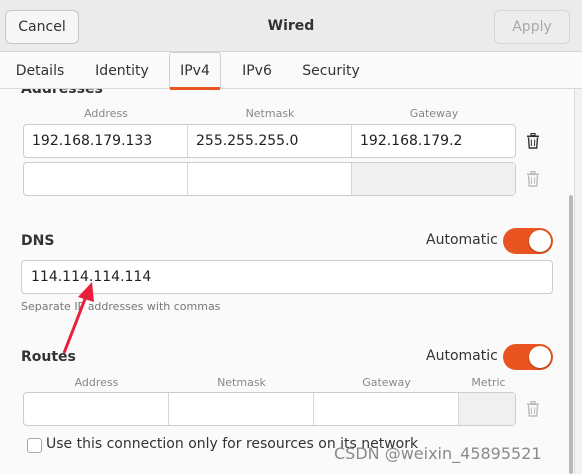  Describe the element at coordinates (386, 409) in the screenshot. I see `route-gateway-input` at that location.